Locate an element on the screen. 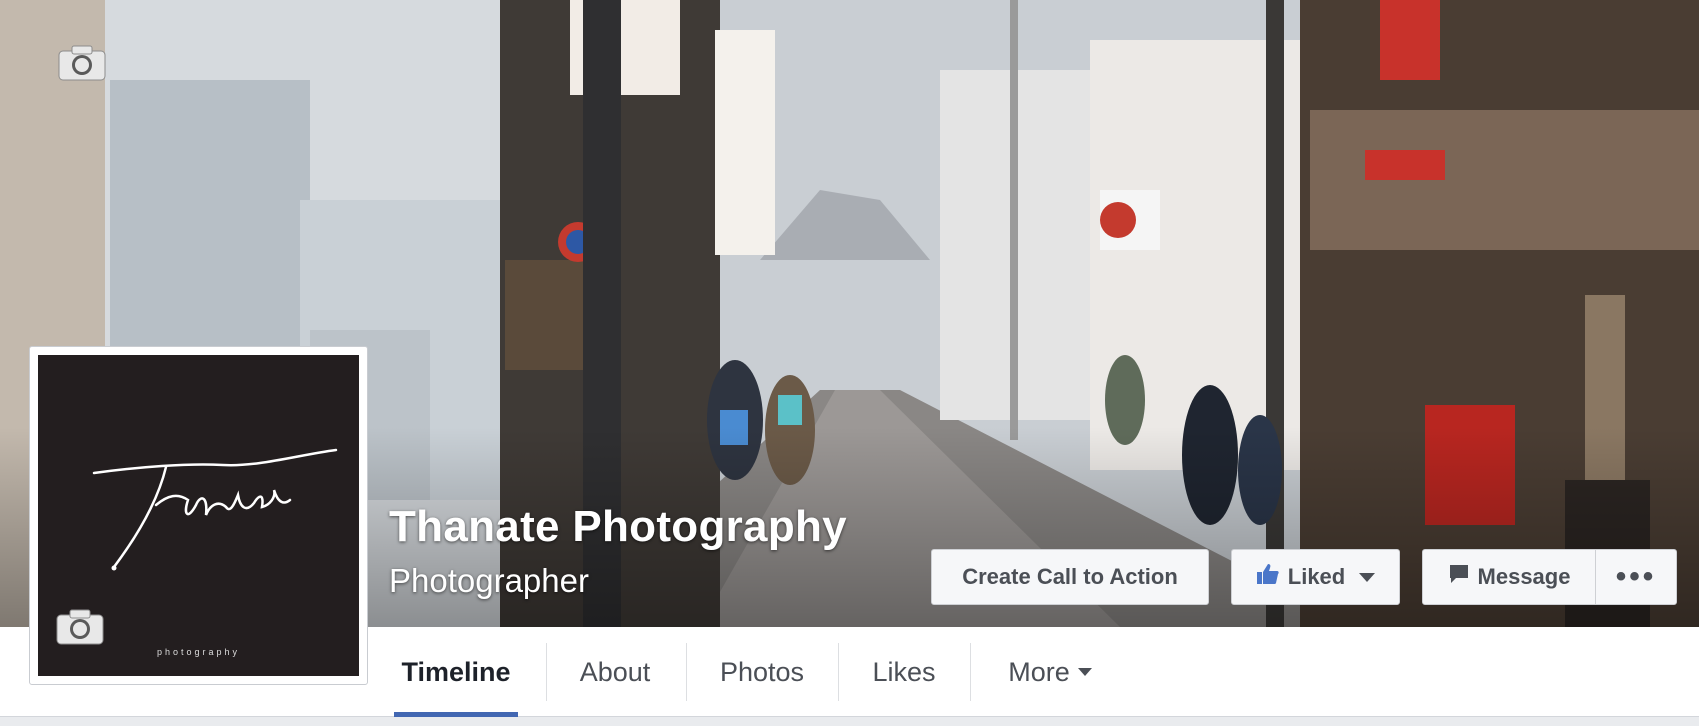 The image size is (1699, 726). tab-more: More is located at coordinates (1050, 672).